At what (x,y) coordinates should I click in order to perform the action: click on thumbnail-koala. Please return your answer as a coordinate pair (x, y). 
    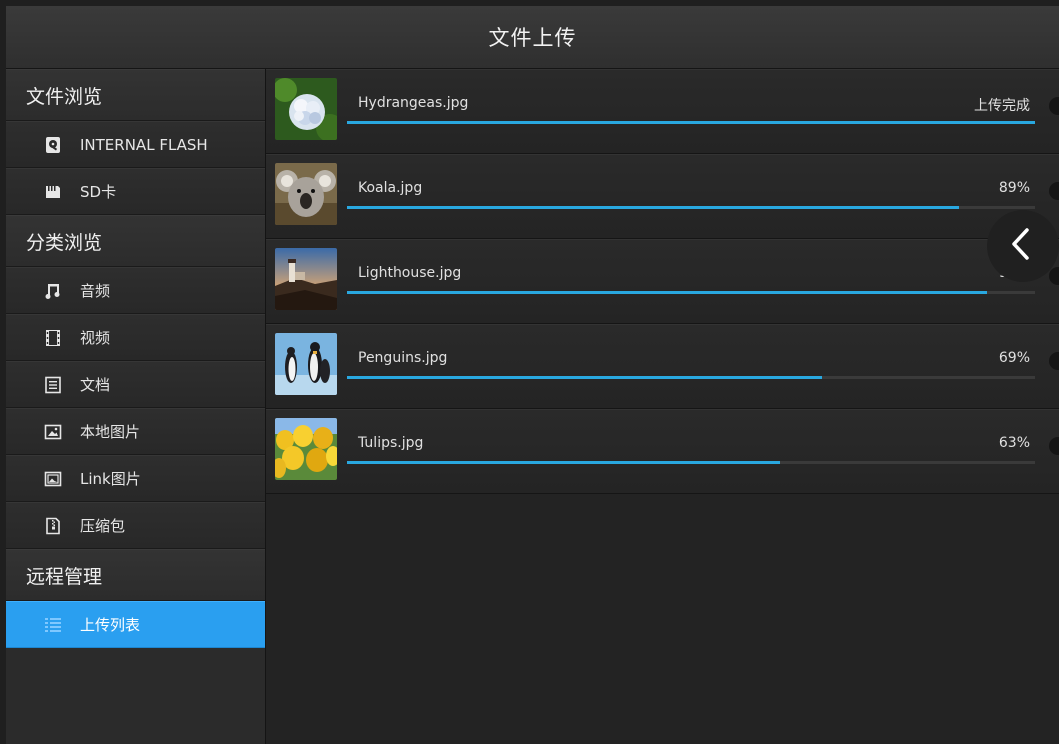
    Looking at the image, I should click on (306, 194).